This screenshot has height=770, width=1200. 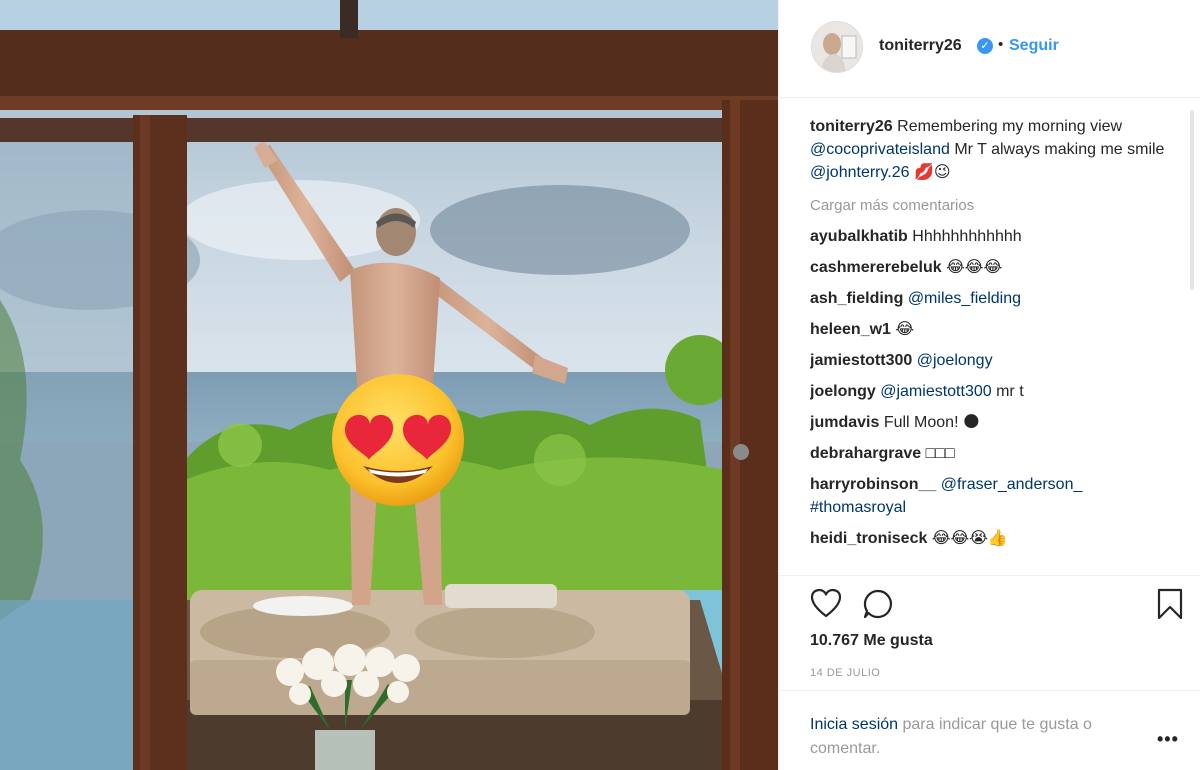 I want to click on comment-text: Full Moon! 🌑, so click(x=931, y=422).